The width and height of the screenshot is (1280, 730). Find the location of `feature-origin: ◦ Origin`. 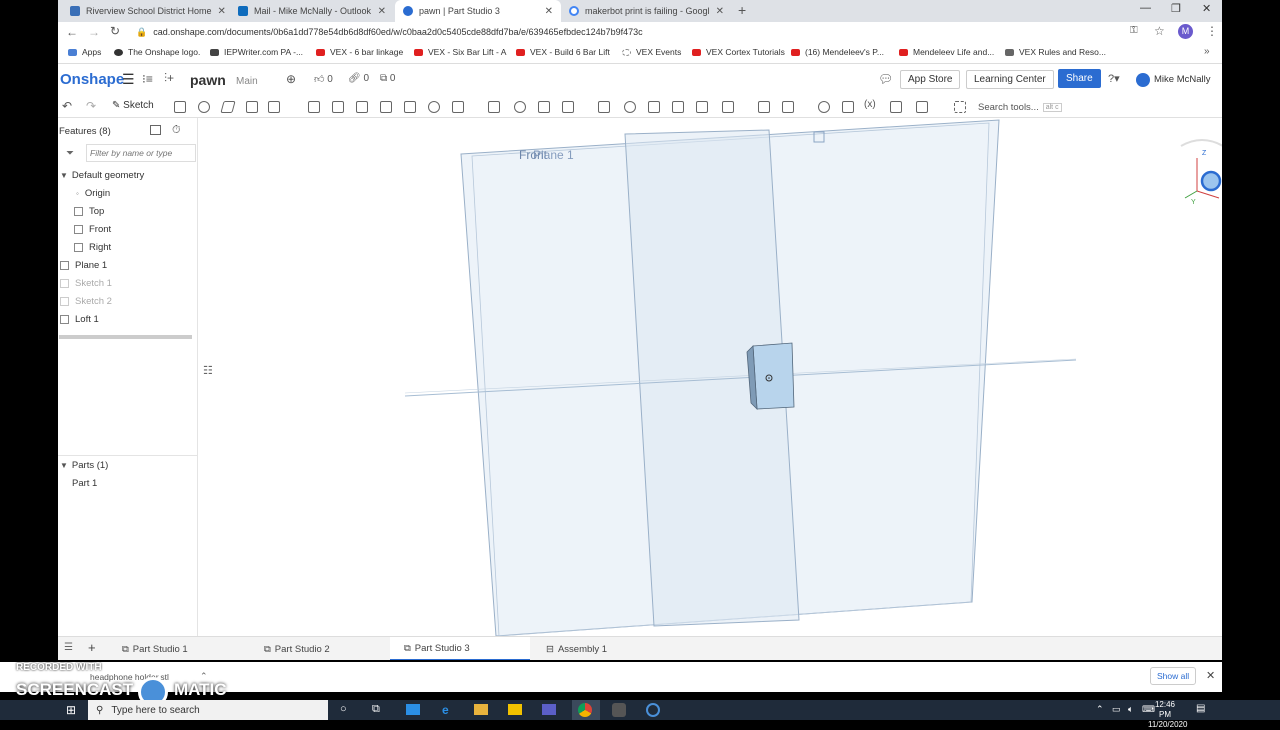

feature-origin: ◦ Origin is located at coordinates (93, 193).